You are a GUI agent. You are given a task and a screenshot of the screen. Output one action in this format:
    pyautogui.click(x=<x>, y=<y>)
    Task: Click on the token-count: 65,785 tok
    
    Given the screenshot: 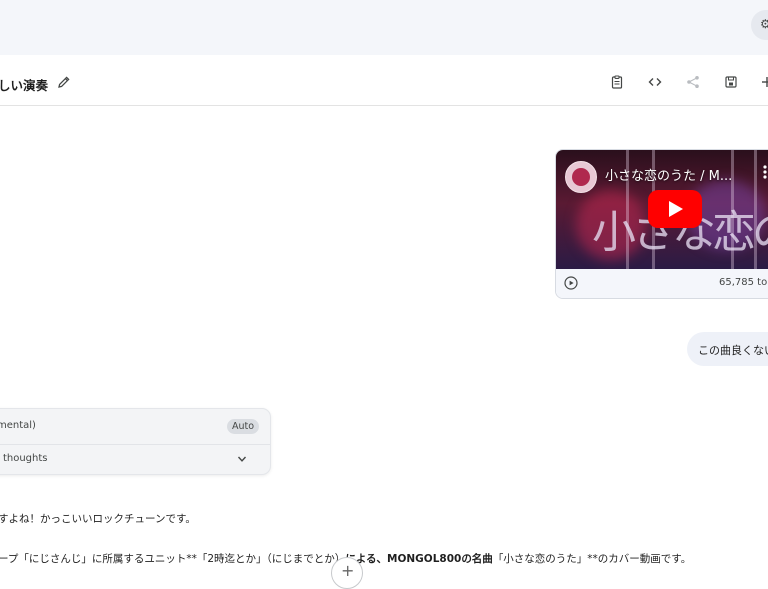 What is the action you would take?
    pyautogui.click(x=743, y=282)
    